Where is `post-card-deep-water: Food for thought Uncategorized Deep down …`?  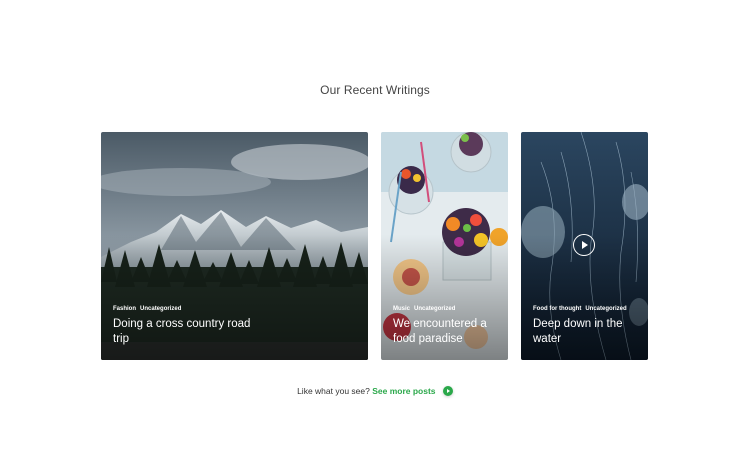
post-card-deep-water: Food for thought Uncategorized Deep down … is located at coordinates (584, 246).